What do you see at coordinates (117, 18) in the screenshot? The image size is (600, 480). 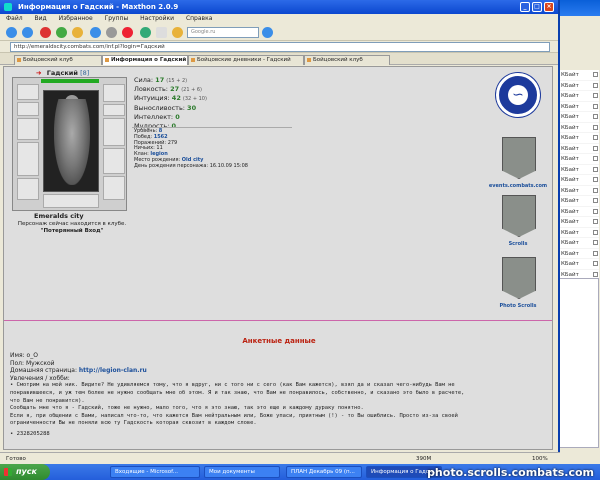 I see `menu-groups: Группы` at bounding box center [117, 18].